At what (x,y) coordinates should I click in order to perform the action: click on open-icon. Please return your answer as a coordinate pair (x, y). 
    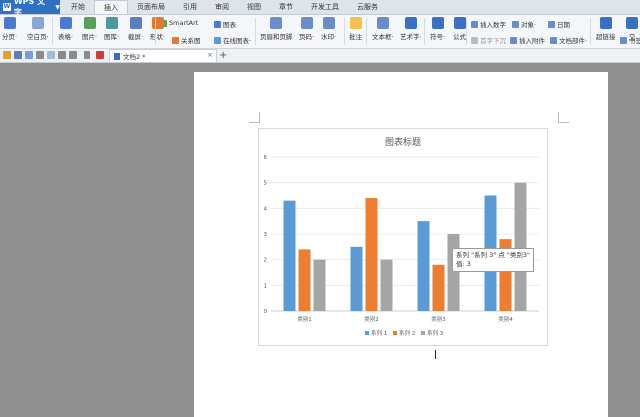
    Looking at the image, I should click on (7, 55).